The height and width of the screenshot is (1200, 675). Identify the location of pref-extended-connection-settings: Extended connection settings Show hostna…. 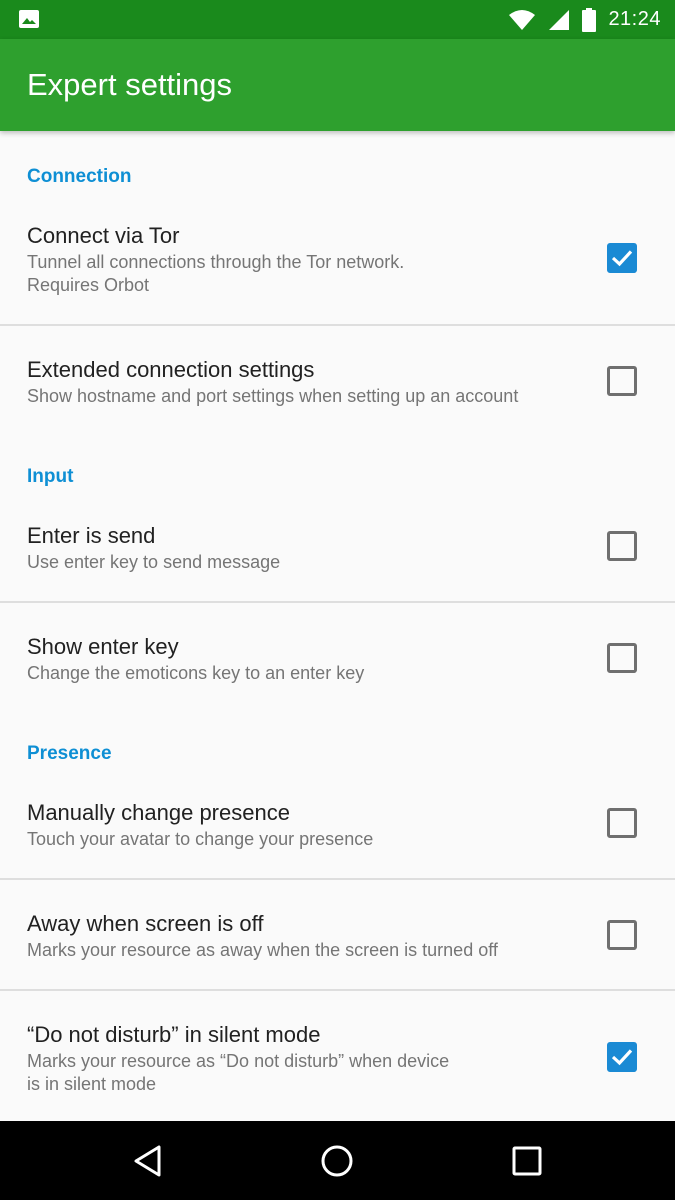
(337, 376).